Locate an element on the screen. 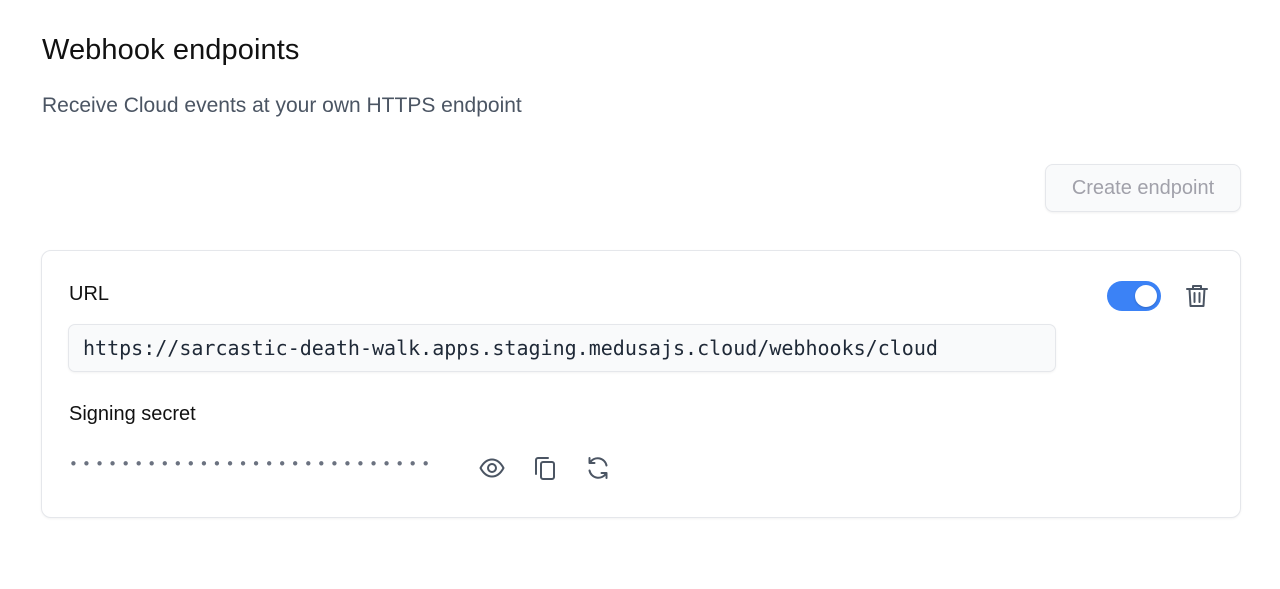  url-label: URL is located at coordinates (89, 294).